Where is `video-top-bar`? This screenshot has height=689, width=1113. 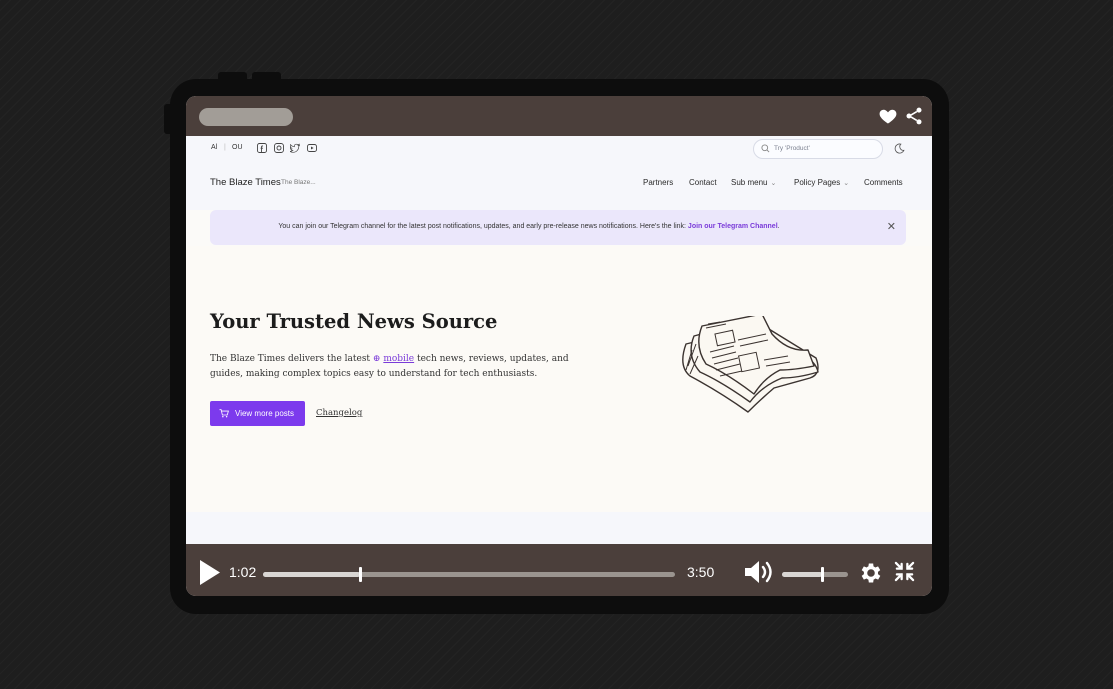 video-top-bar is located at coordinates (559, 116).